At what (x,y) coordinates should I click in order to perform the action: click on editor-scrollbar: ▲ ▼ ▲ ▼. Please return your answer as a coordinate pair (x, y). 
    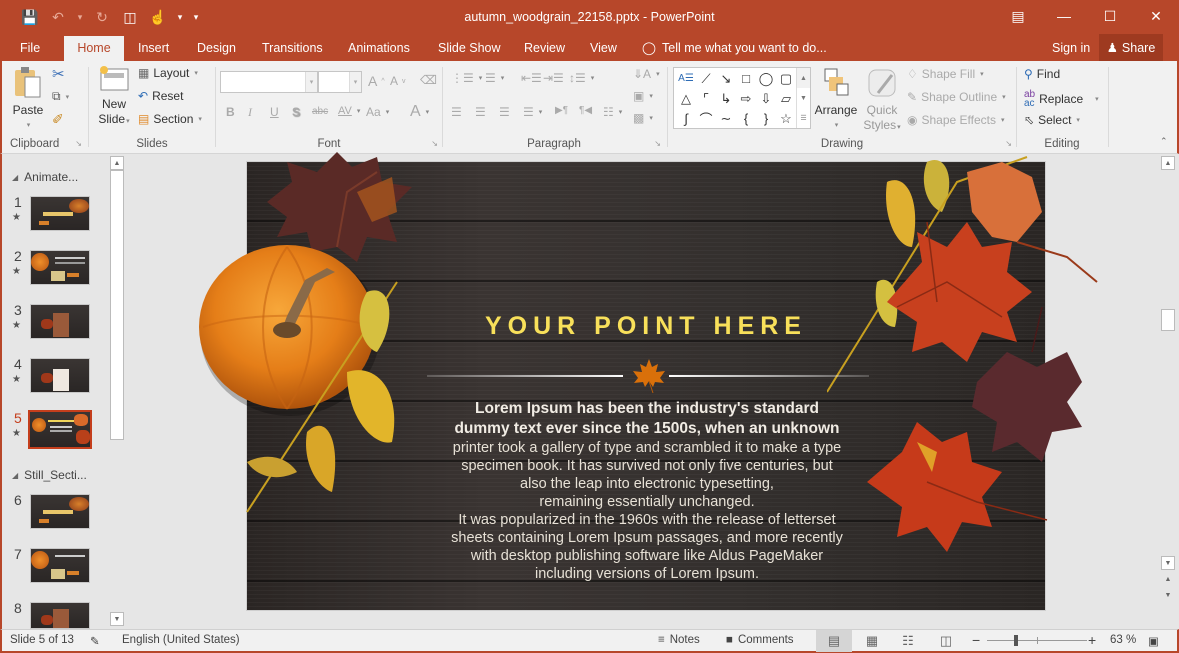
    Looking at the image, I should click on (1169, 391).